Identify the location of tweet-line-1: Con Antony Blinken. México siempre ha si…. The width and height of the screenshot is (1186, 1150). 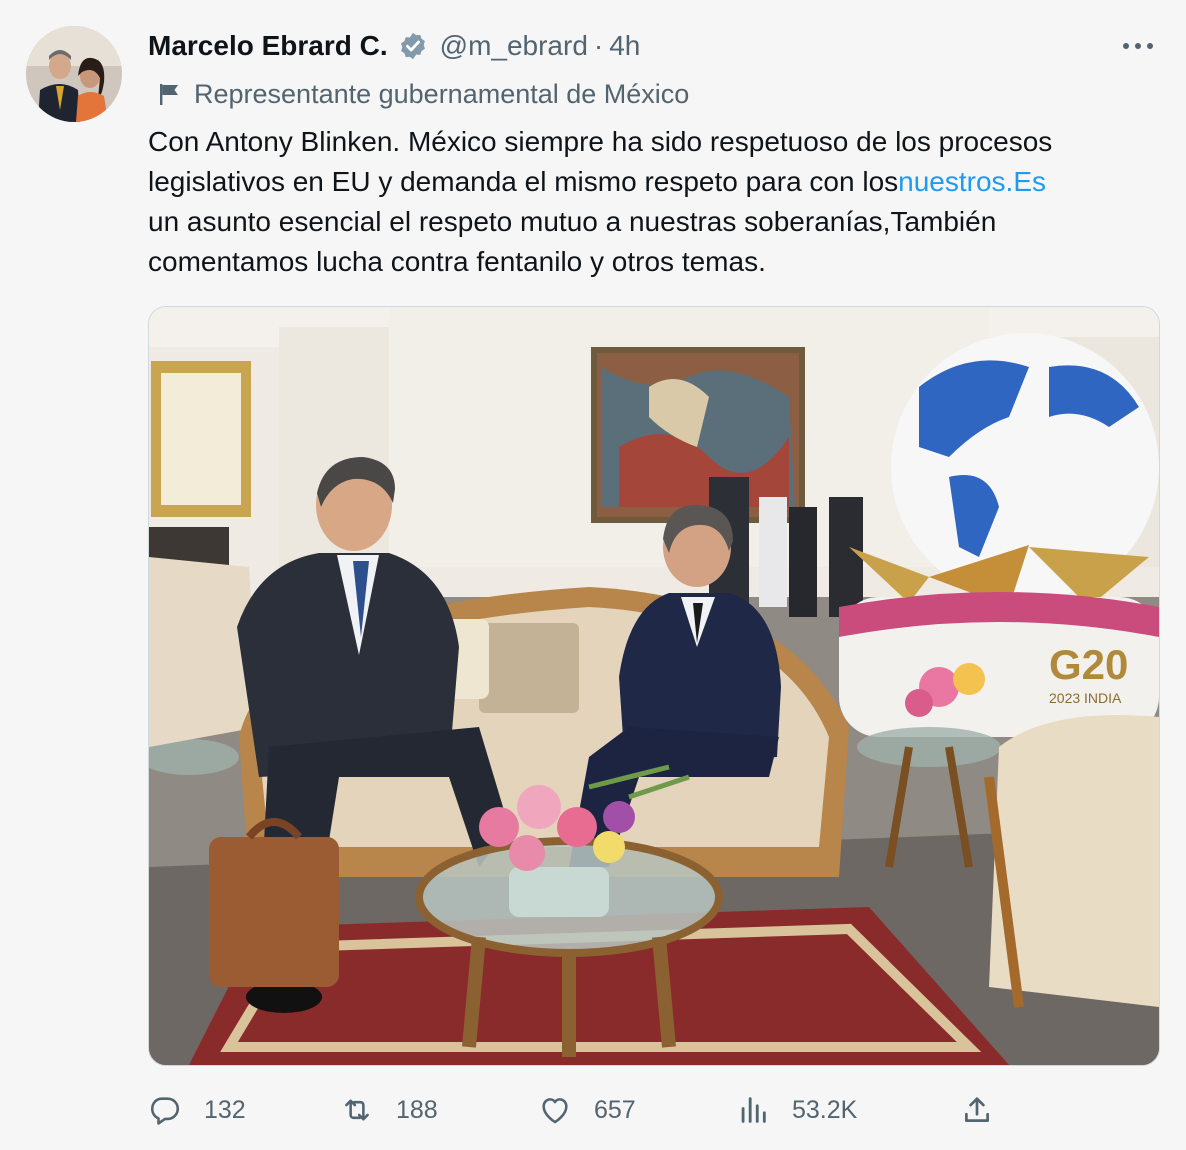
(600, 141).